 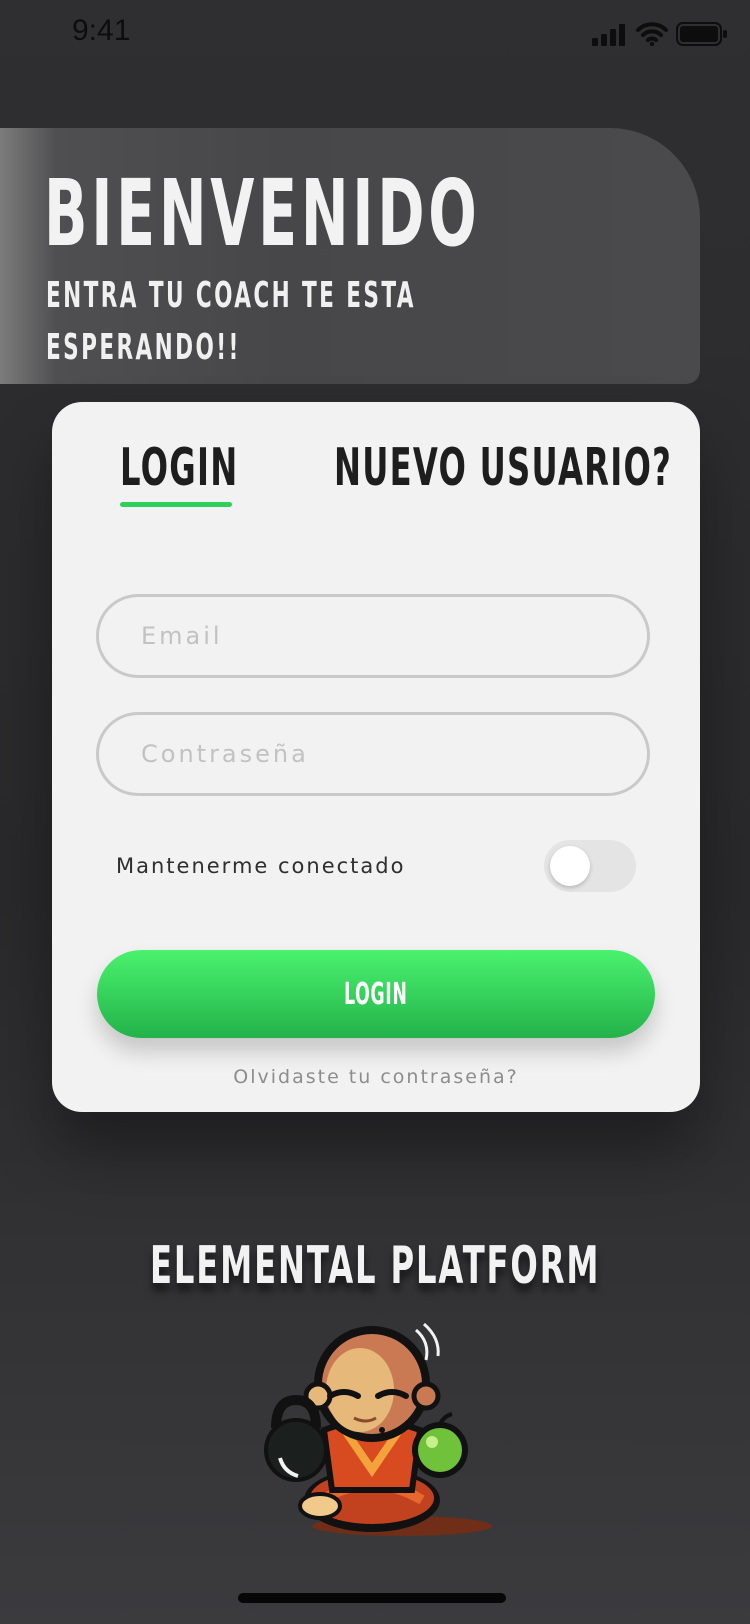 I want to click on email-field, so click(x=373, y=636).